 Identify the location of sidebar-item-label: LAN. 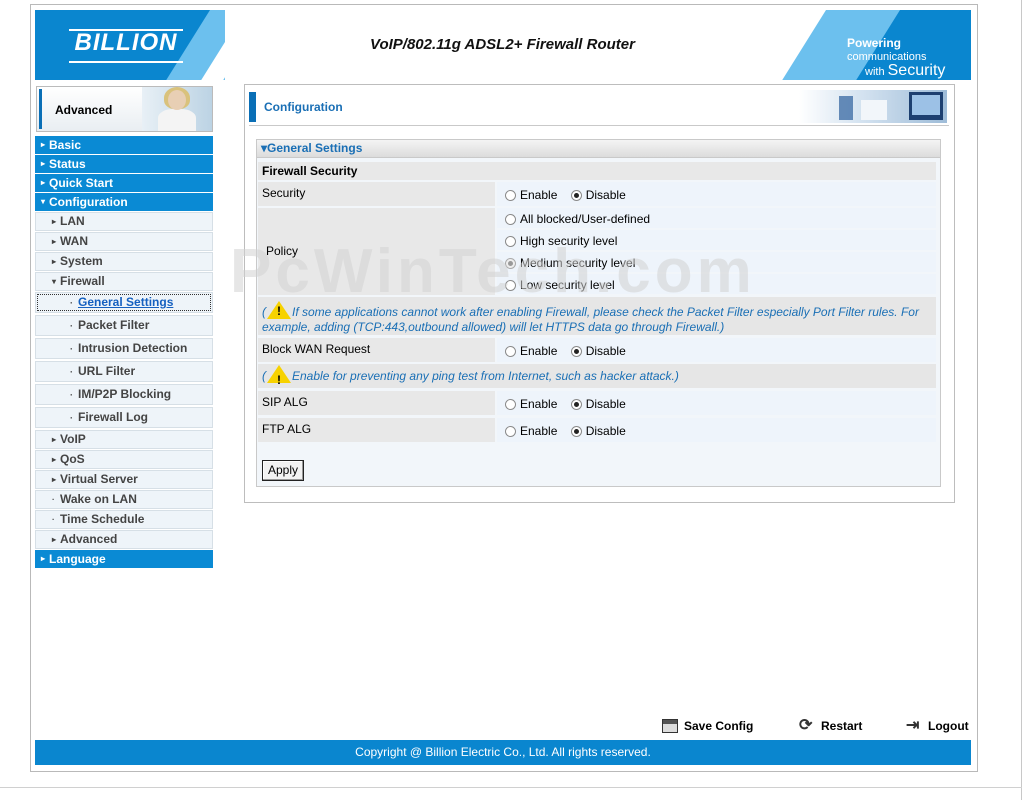
(72, 221).